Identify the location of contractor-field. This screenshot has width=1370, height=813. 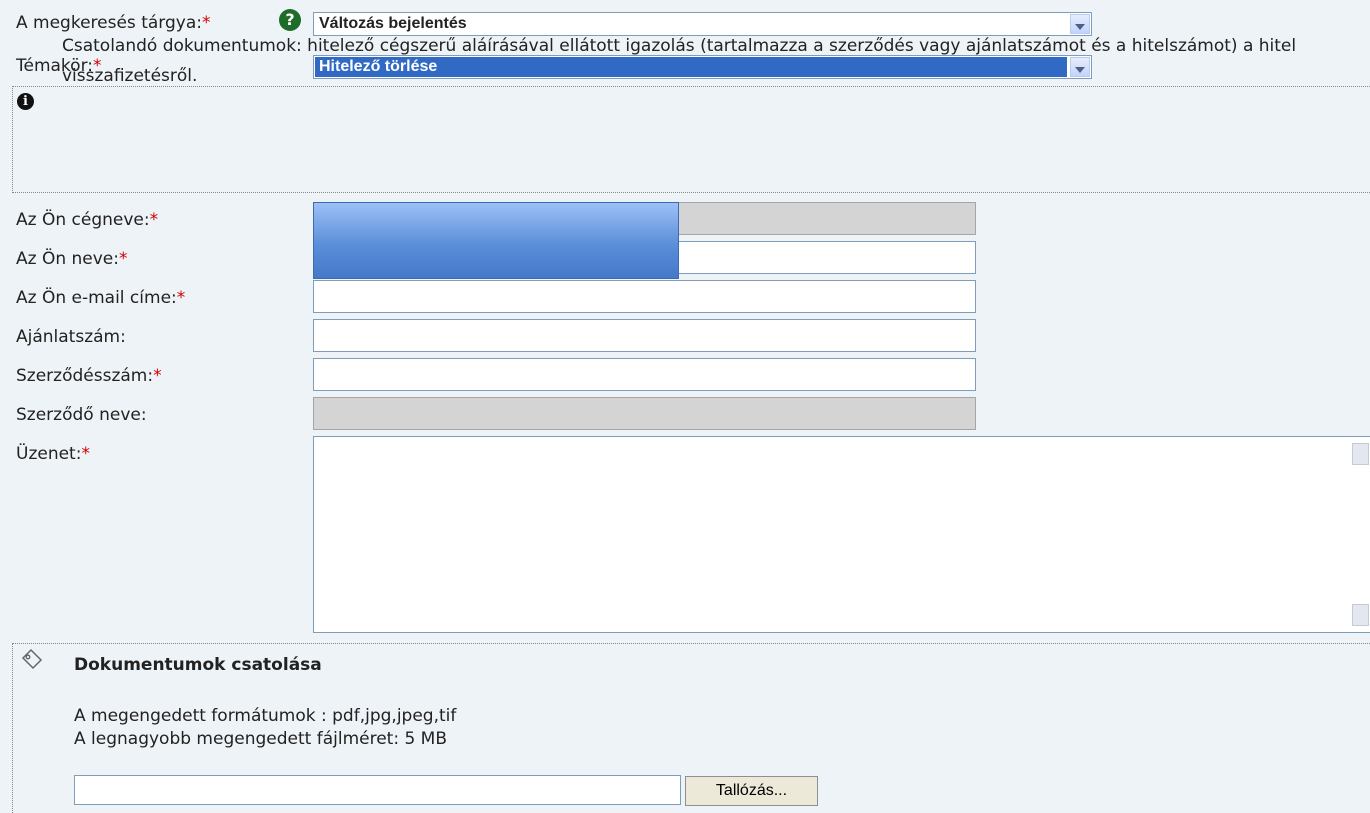
(644, 413).